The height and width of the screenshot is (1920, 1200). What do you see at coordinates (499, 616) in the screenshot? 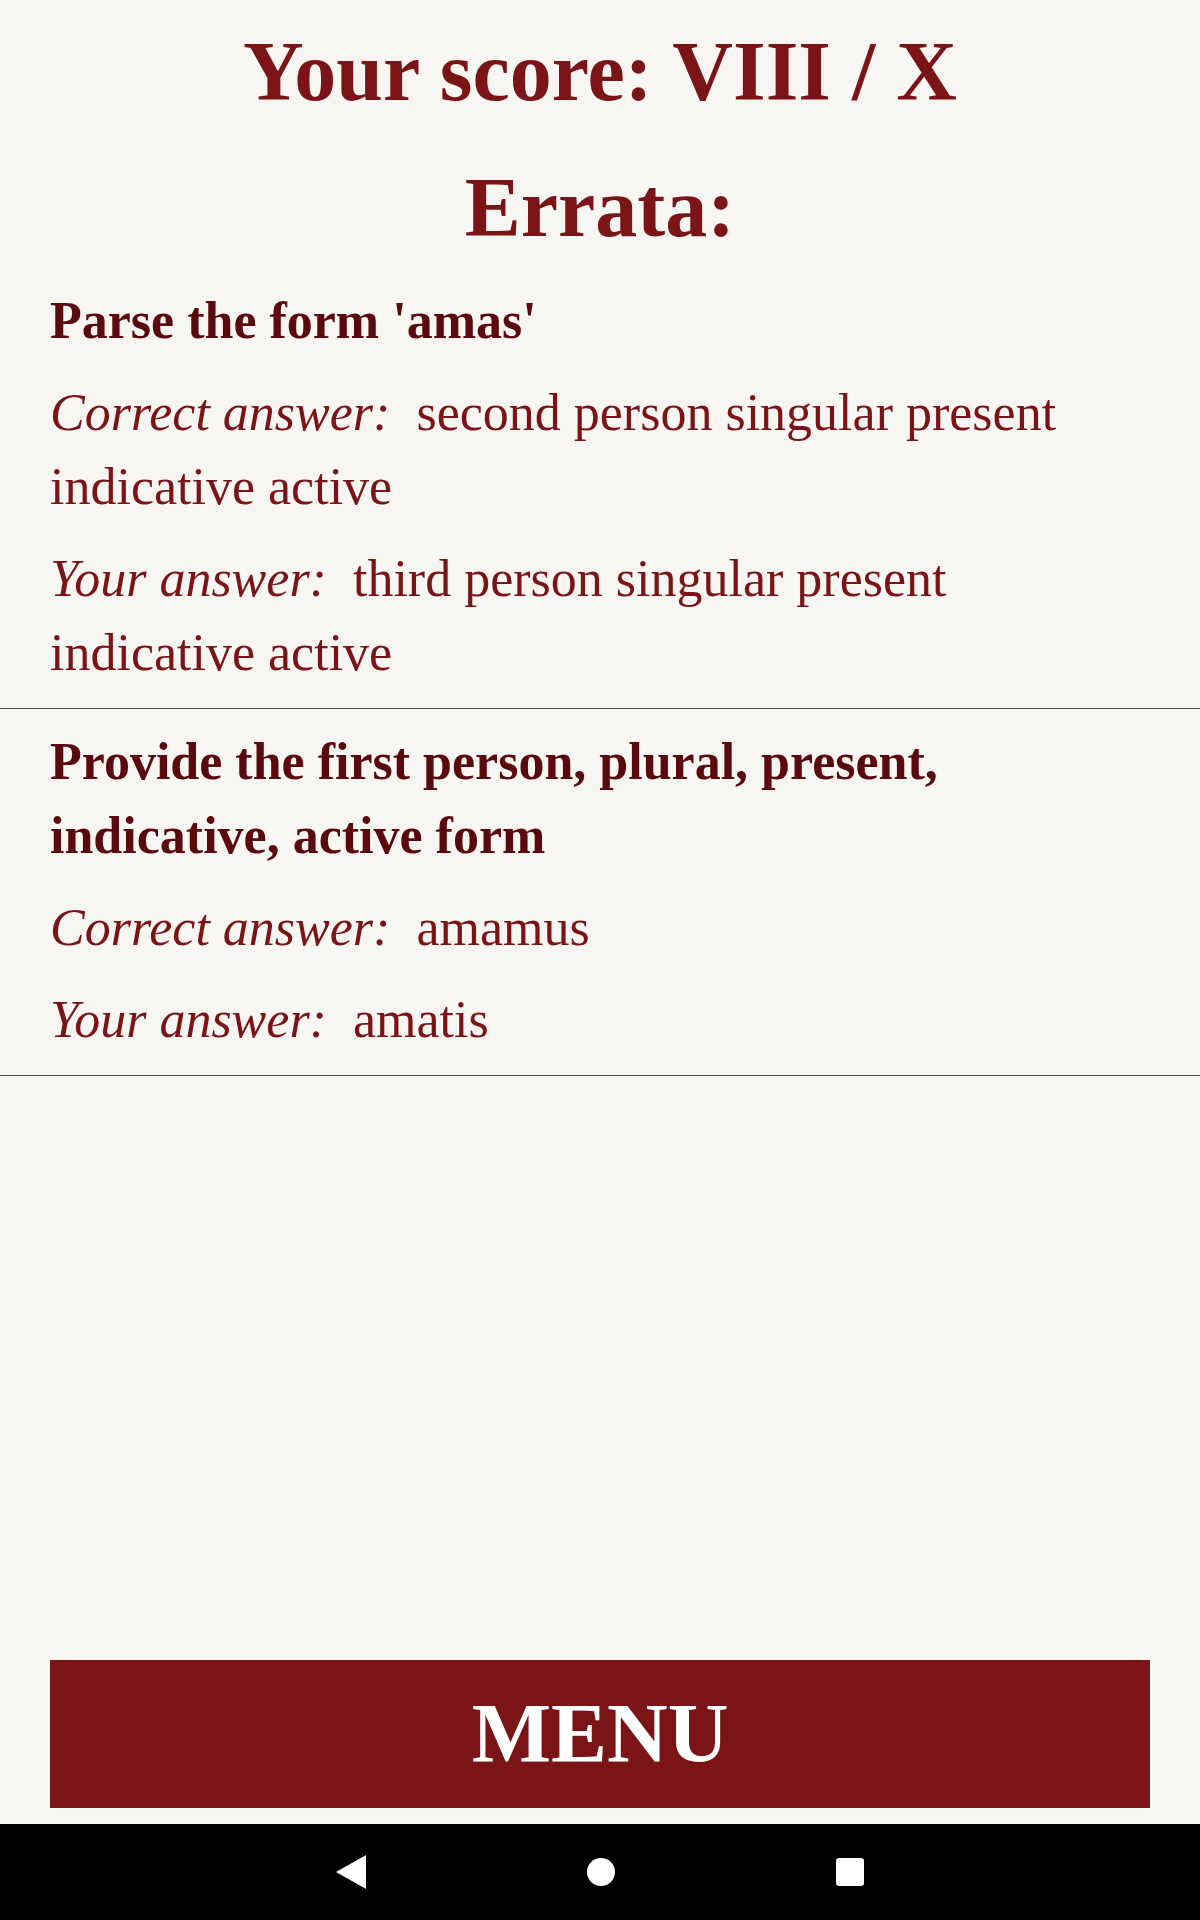
I see `your-answer-text: Your answer: third person singular present indicative active` at bounding box center [499, 616].